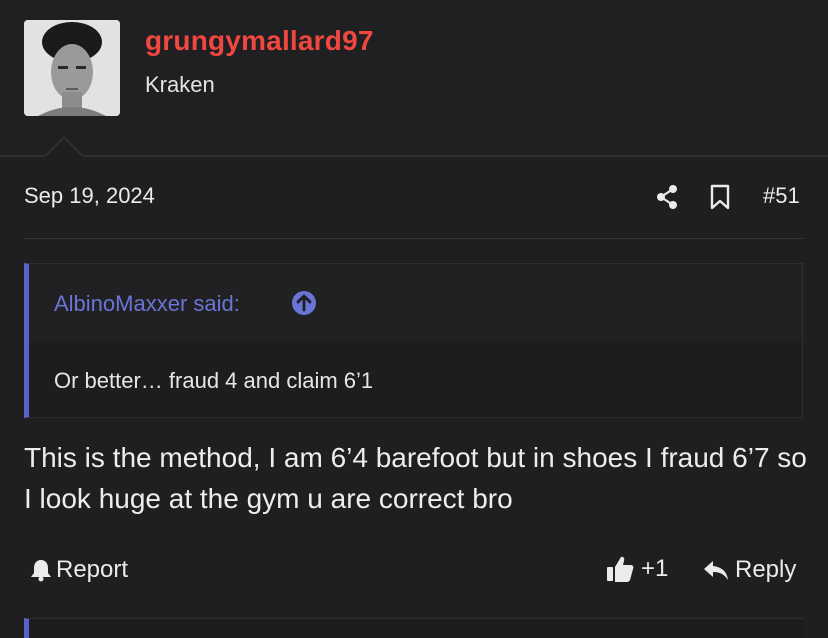  I want to click on reply-button: Reply, so click(749, 570).